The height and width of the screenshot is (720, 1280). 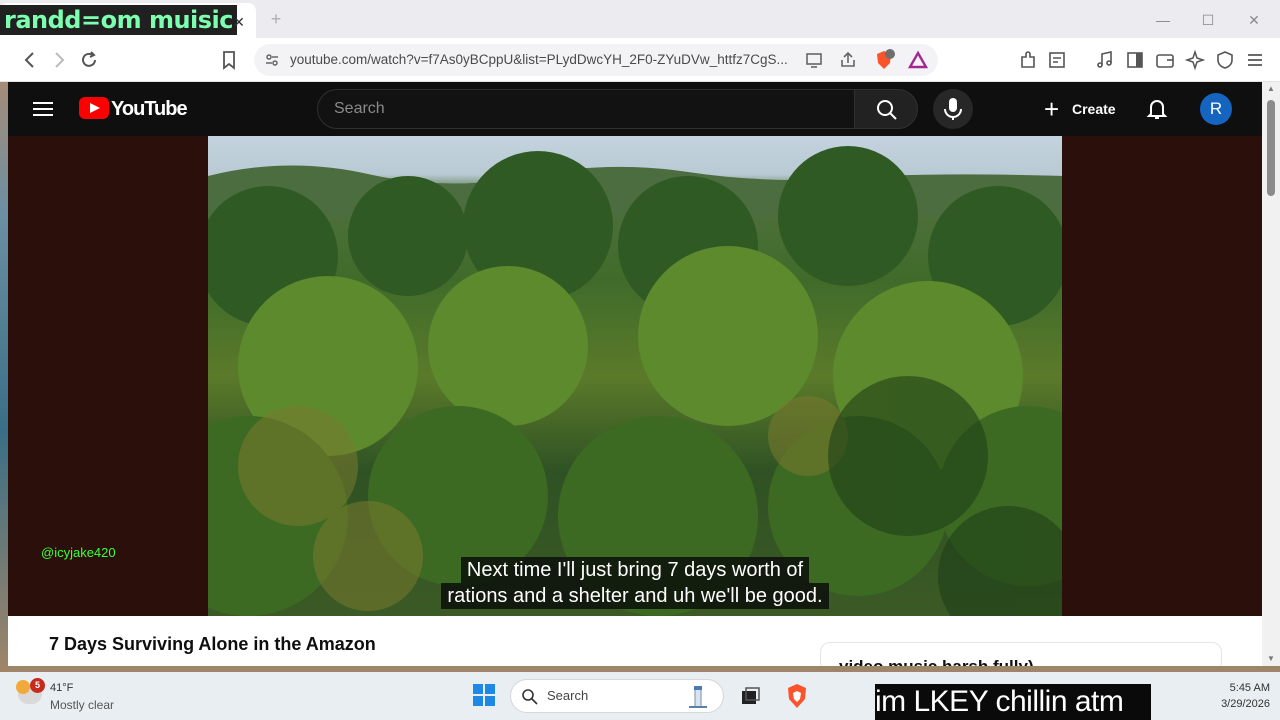 I want to click on notifications-bell-icon, so click(x=1157, y=109).